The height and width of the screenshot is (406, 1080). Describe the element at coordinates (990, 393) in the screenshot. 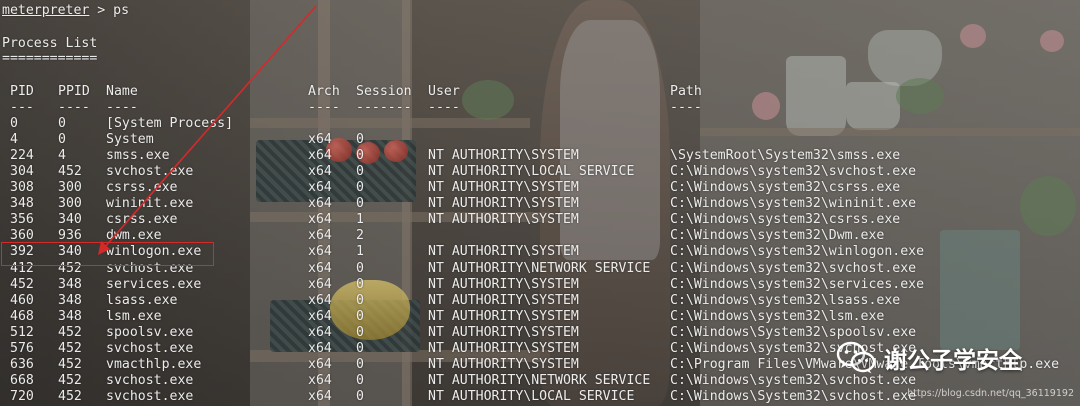

I see `watermark-url: https://blog.csdn.net/qq_36119192` at that location.